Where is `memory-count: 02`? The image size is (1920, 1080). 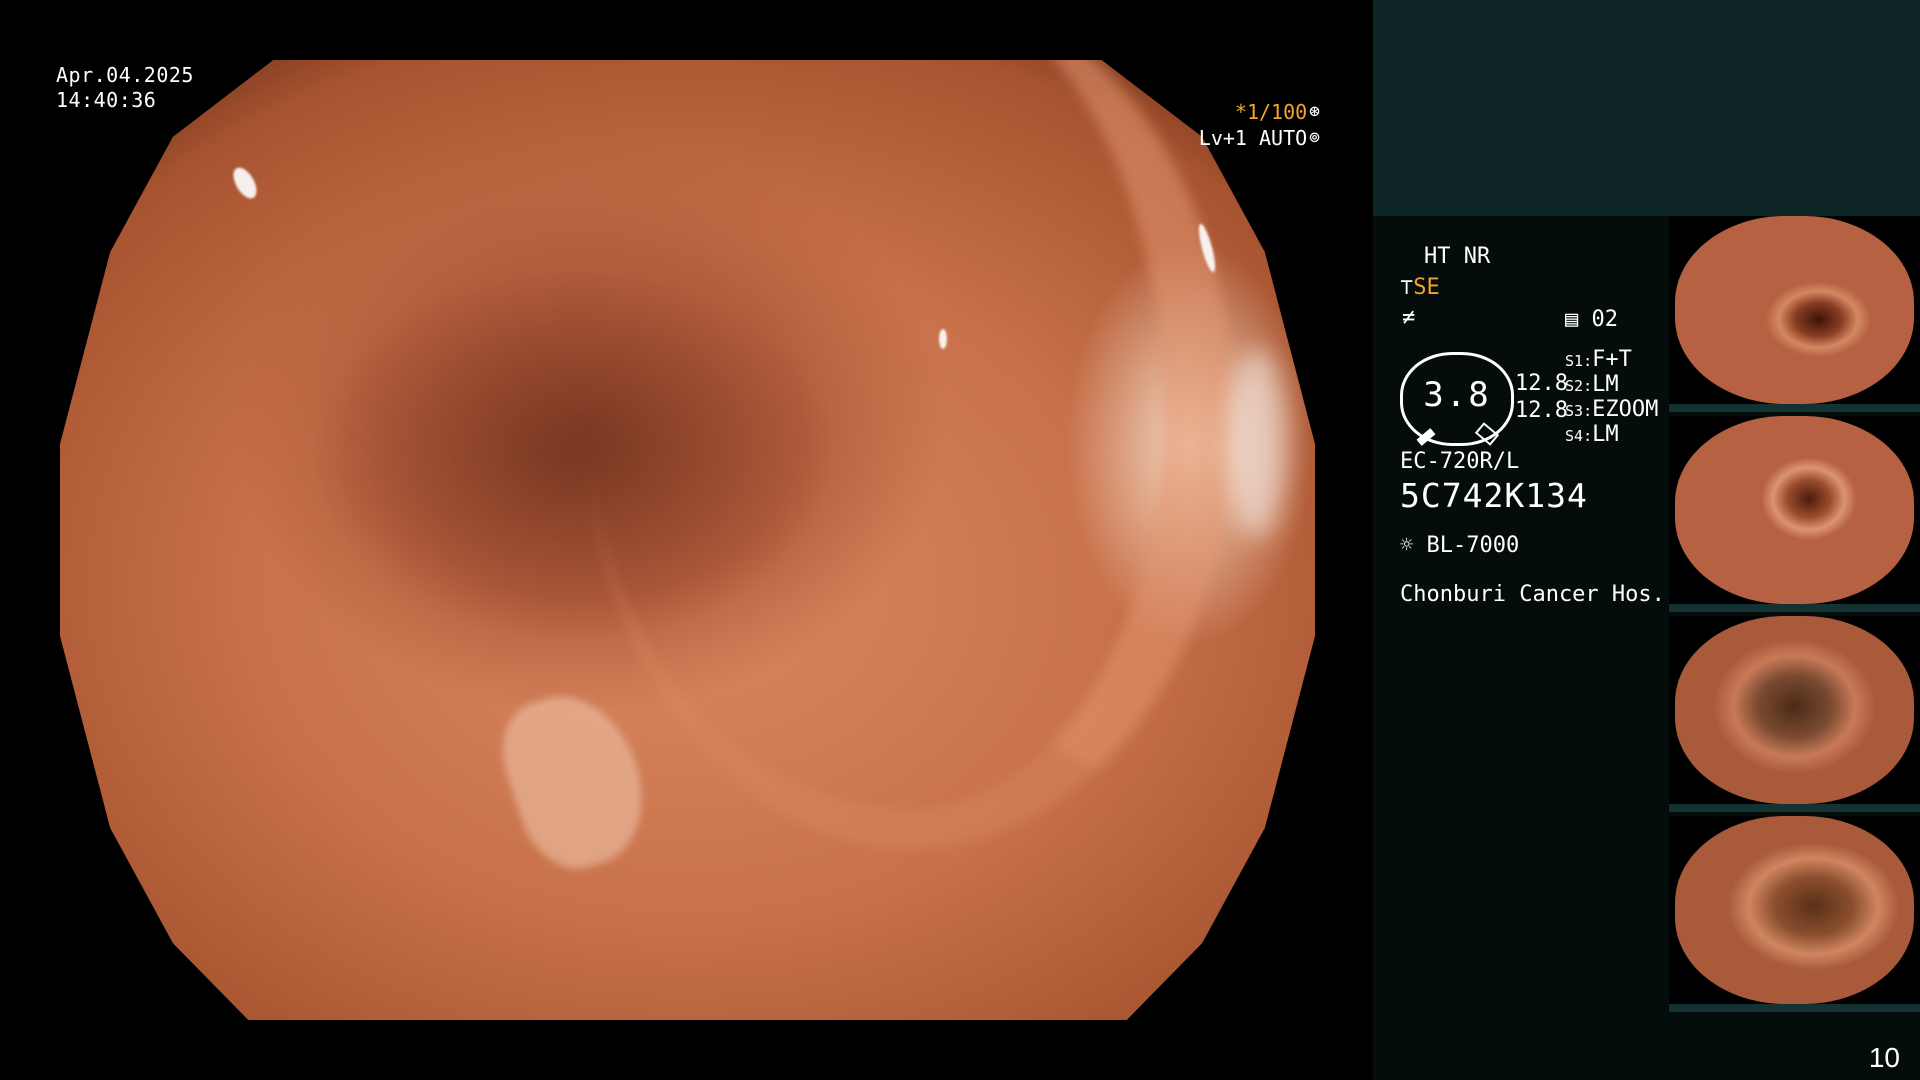
memory-count: 02 is located at coordinates (1605, 319).